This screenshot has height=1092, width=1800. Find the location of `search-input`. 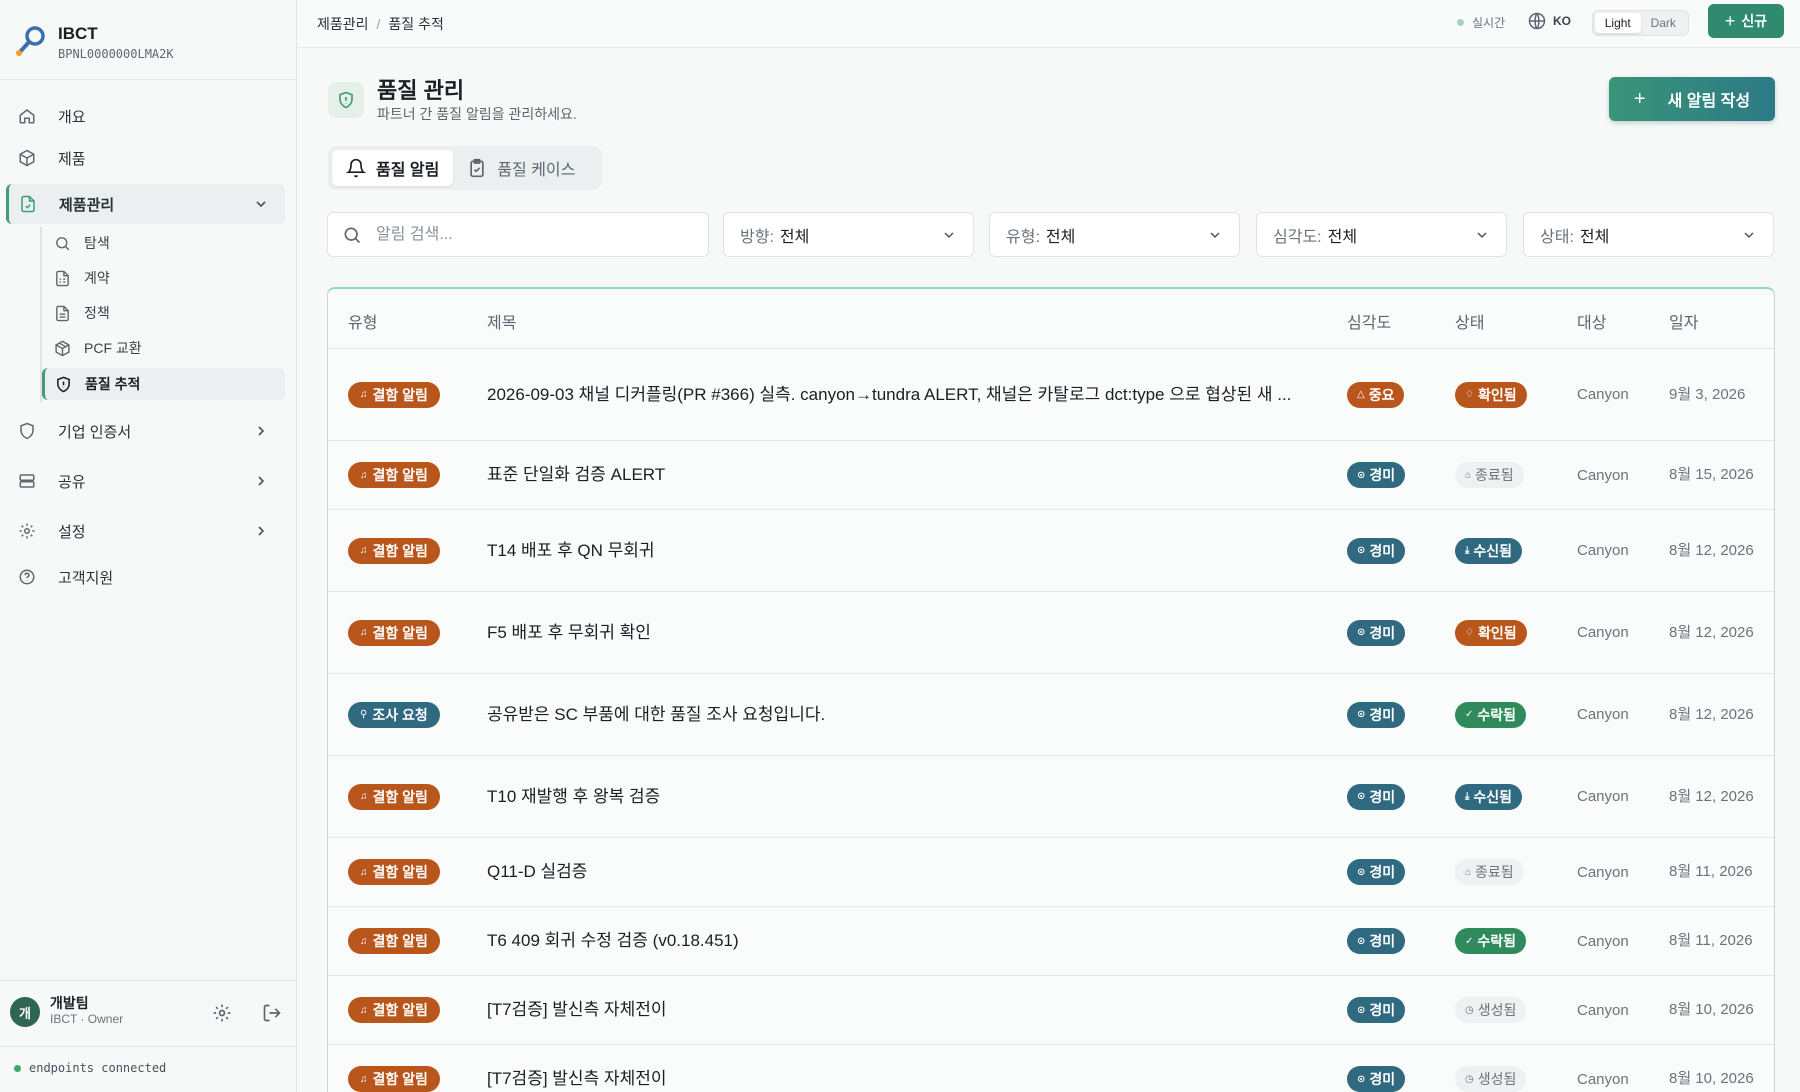

search-input is located at coordinates (536, 234).